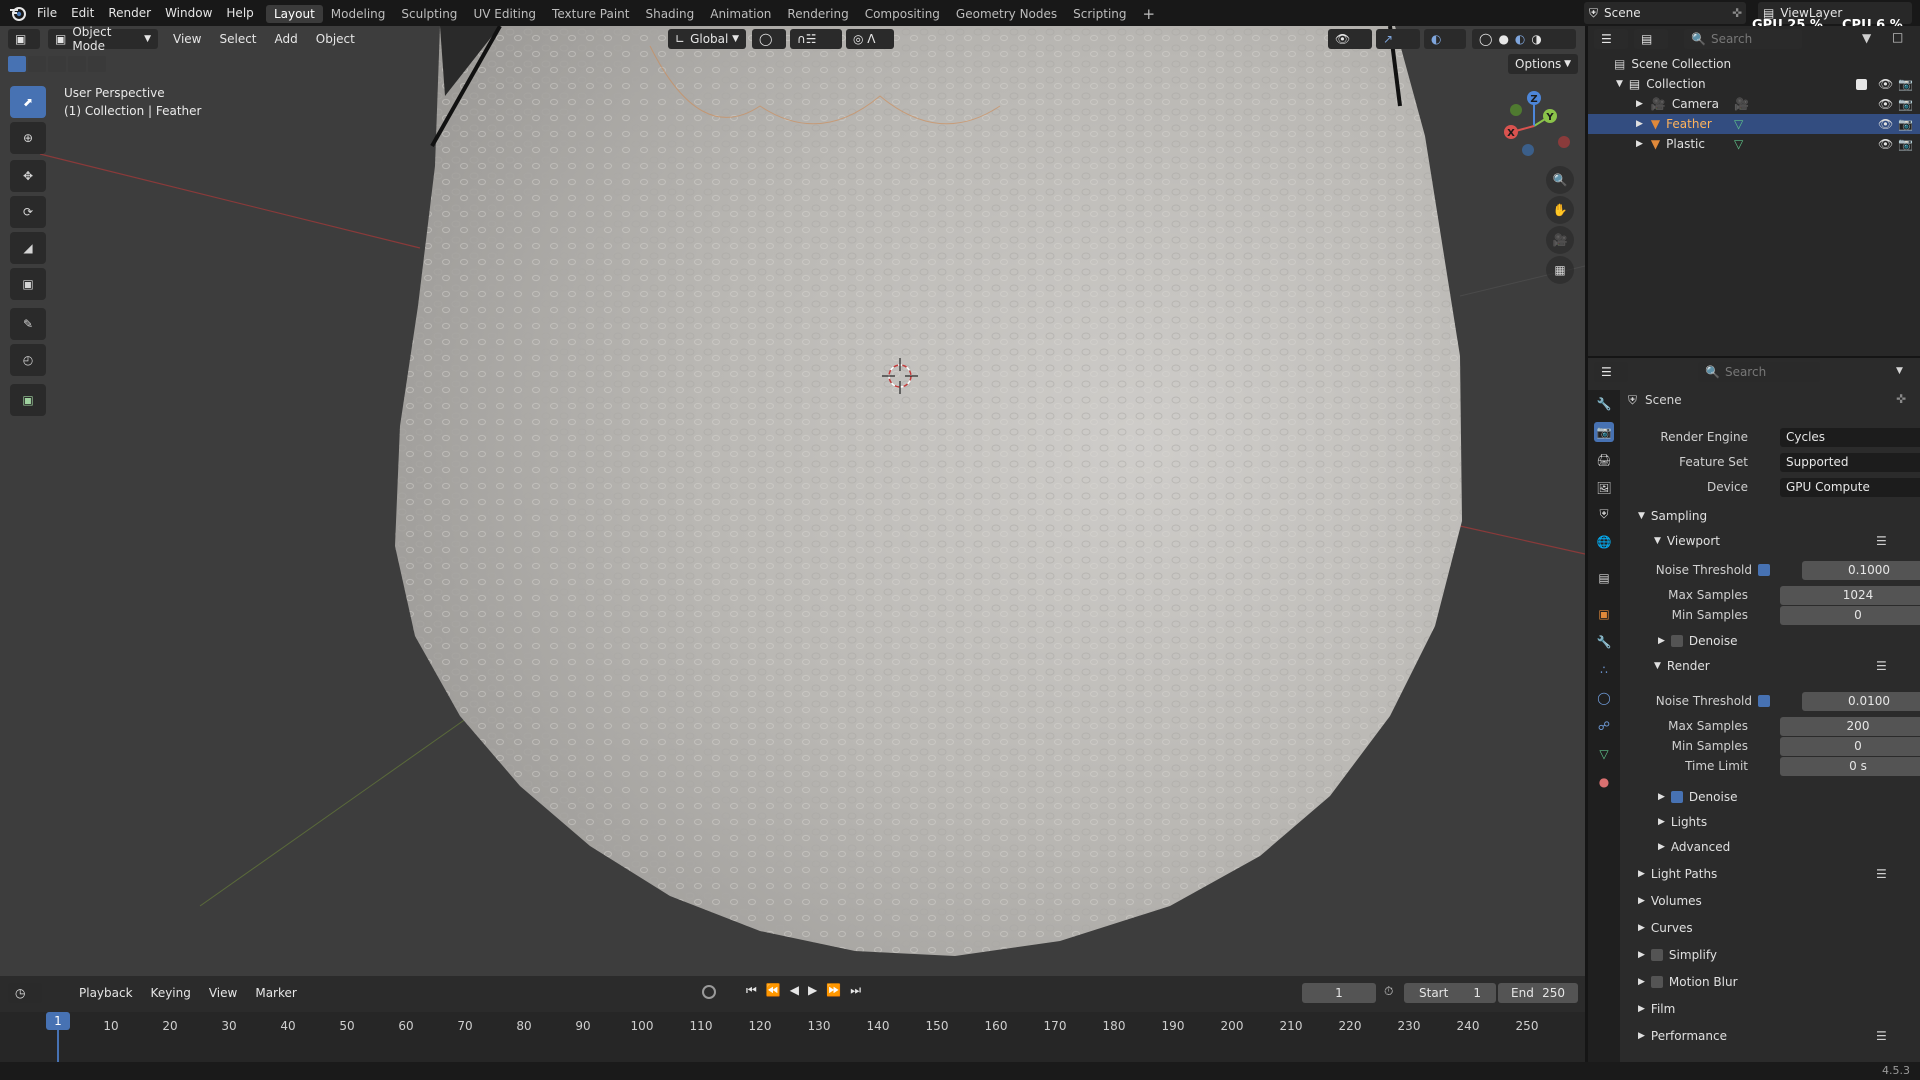  I want to click on tab-geometry-nodes: Geometry Nodes, so click(1006, 14).